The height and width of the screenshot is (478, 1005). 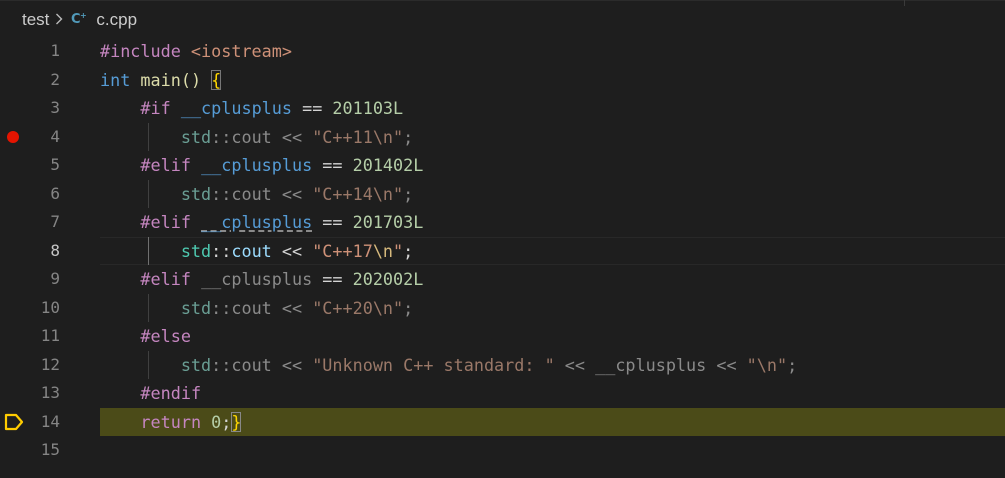 I want to click on string-token: "Unknown C++ standard: ", so click(x=433, y=364).